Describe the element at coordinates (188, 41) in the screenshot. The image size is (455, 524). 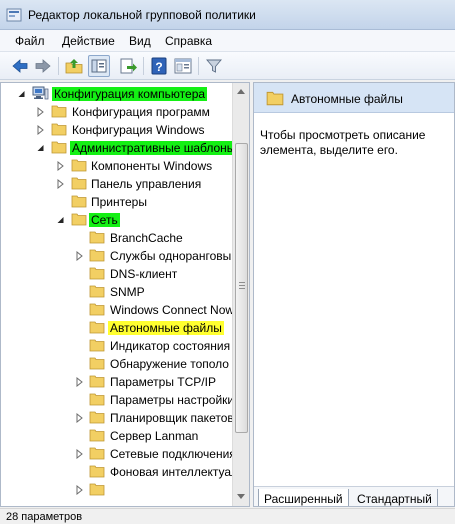
I see `menu-help: Справка` at that location.